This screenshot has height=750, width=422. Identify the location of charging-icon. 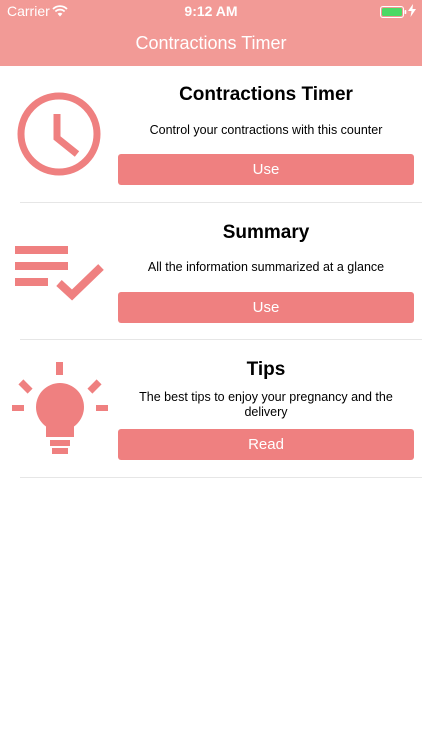
(412, 12).